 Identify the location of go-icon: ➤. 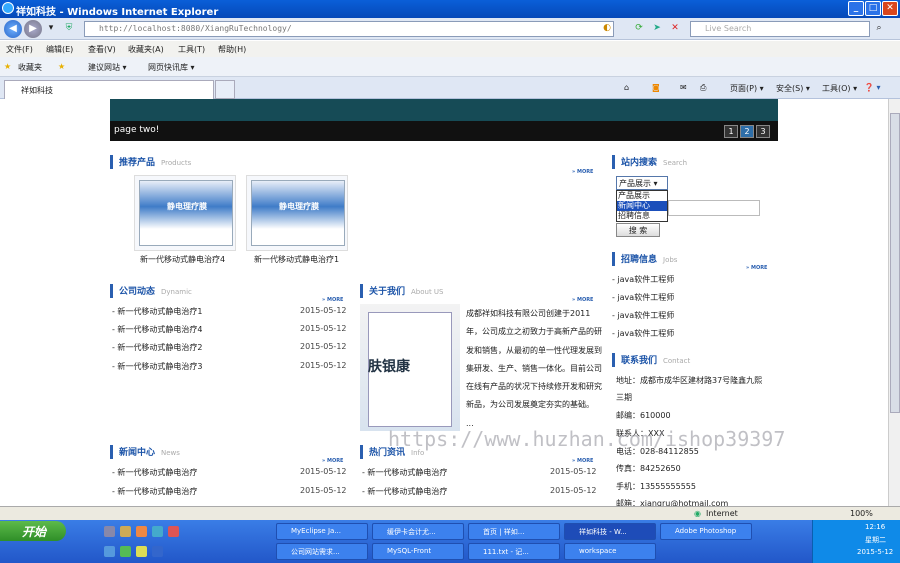
(657, 28).